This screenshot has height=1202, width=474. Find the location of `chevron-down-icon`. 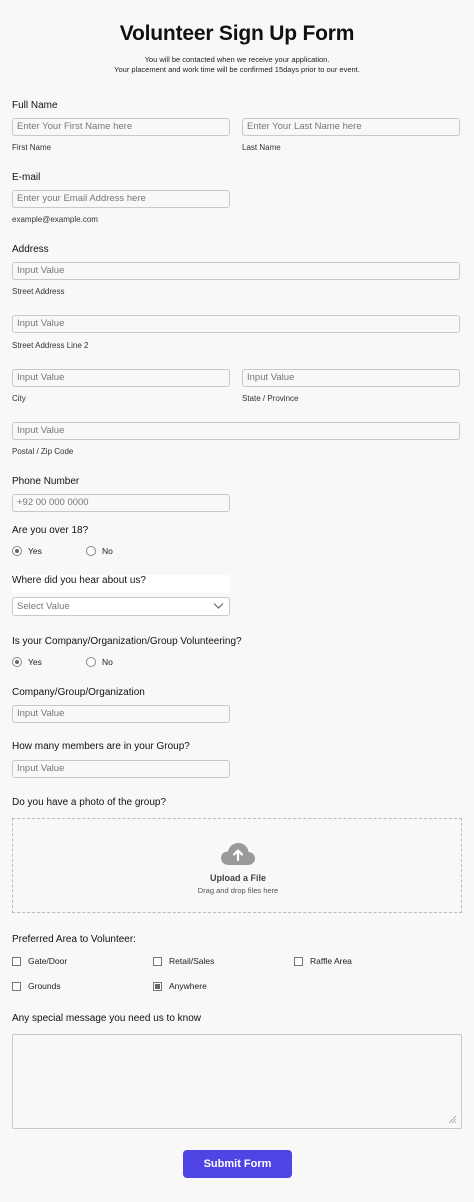

chevron-down-icon is located at coordinates (218, 606).